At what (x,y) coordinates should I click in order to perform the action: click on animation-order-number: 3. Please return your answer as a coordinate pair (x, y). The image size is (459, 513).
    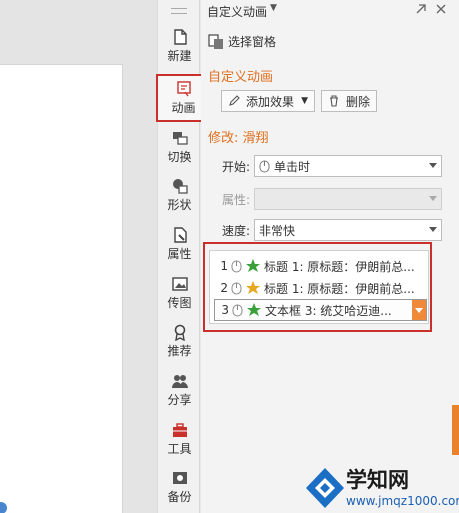
    Looking at the image, I should click on (225, 310).